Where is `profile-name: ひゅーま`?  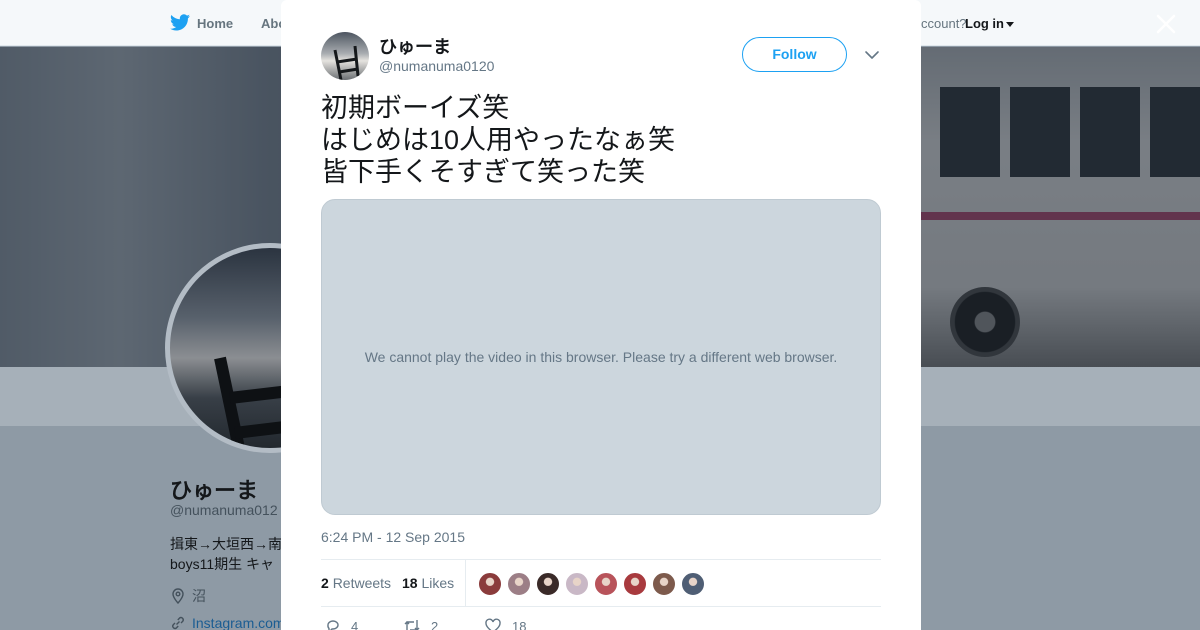 profile-name: ひゅーま is located at coordinates (214, 490).